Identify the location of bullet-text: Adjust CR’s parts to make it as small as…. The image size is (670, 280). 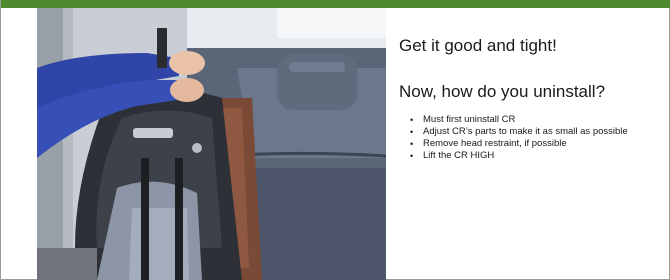
(525, 131).